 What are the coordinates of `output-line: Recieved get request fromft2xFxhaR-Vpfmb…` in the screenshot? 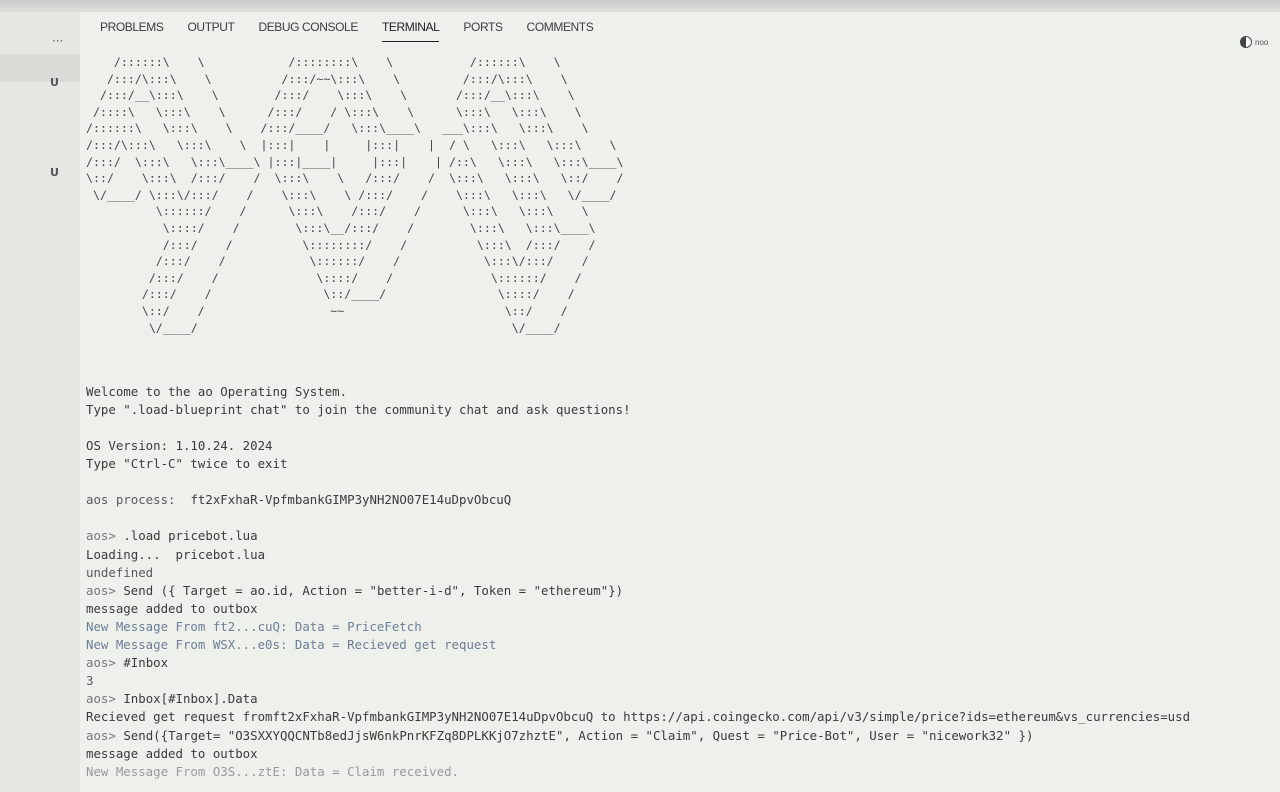 It's located at (638, 717).